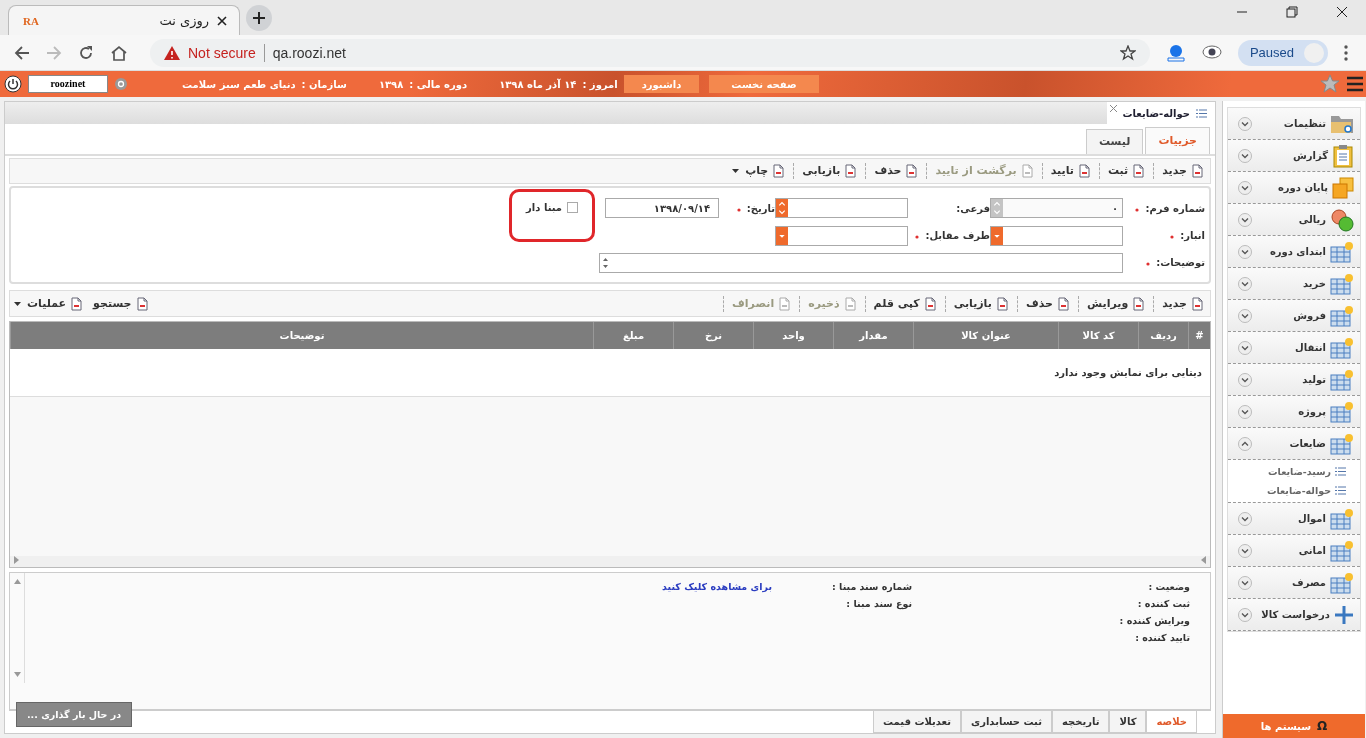  What do you see at coordinates (55, 303) in the screenshot?
I see `toolbar-button: عملیات` at bounding box center [55, 303].